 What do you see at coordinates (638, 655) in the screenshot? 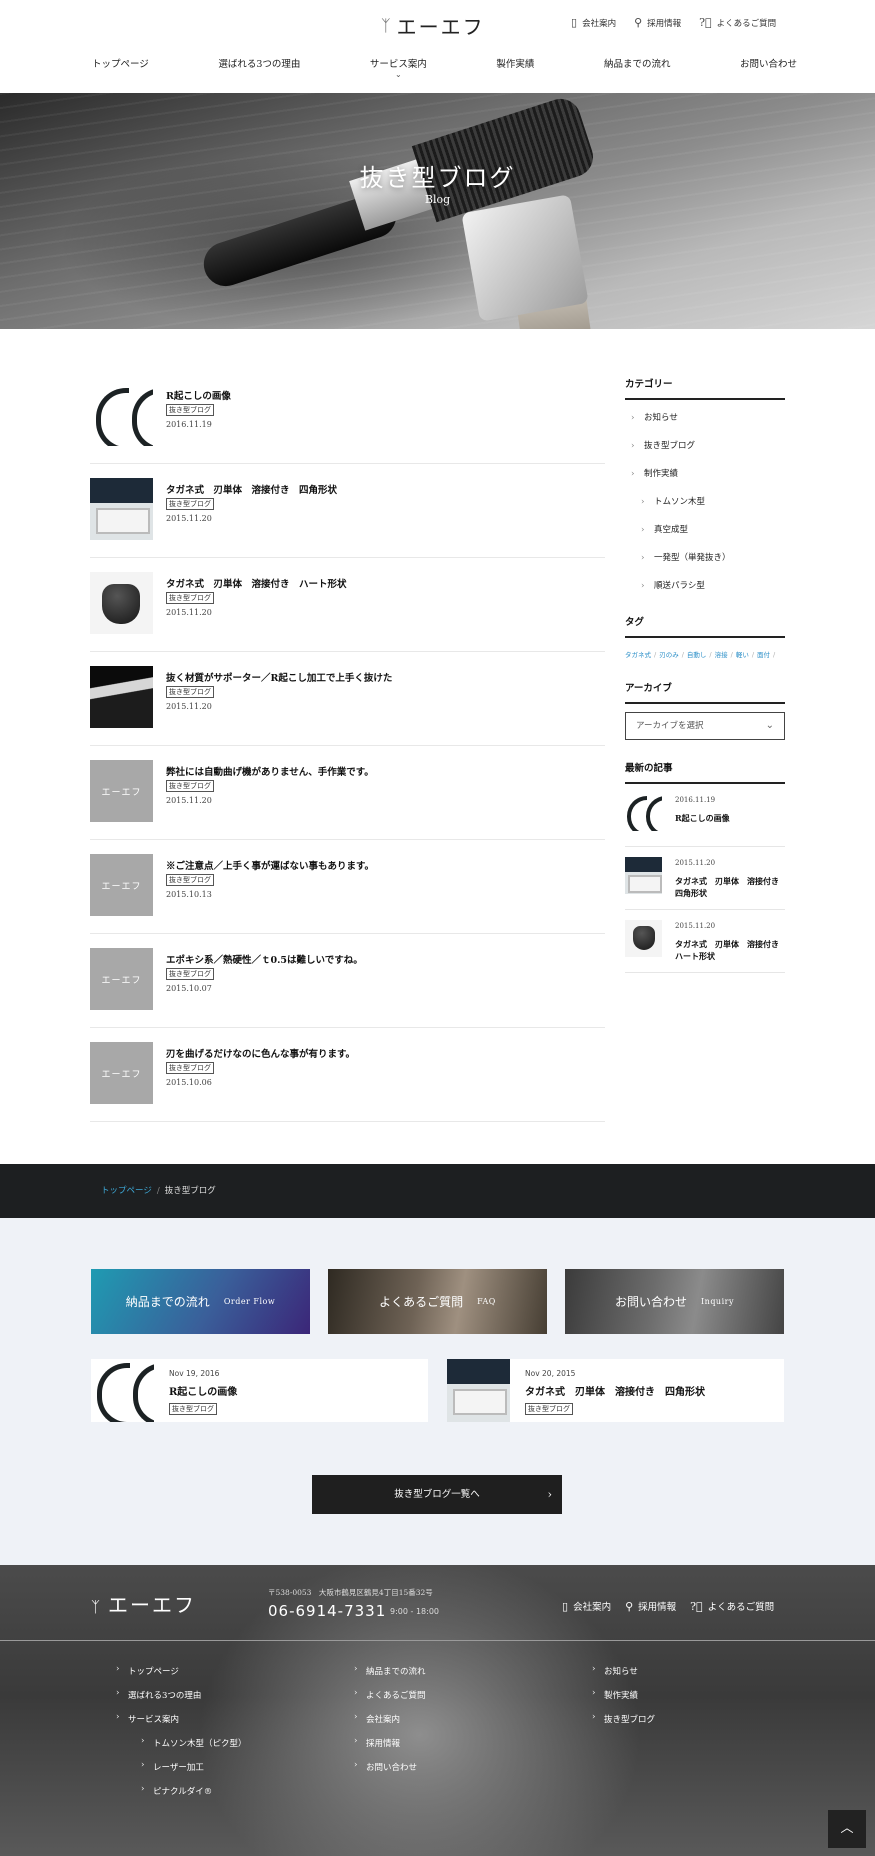
I see `tag-link: タガネ式` at bounding box center [638, 655].